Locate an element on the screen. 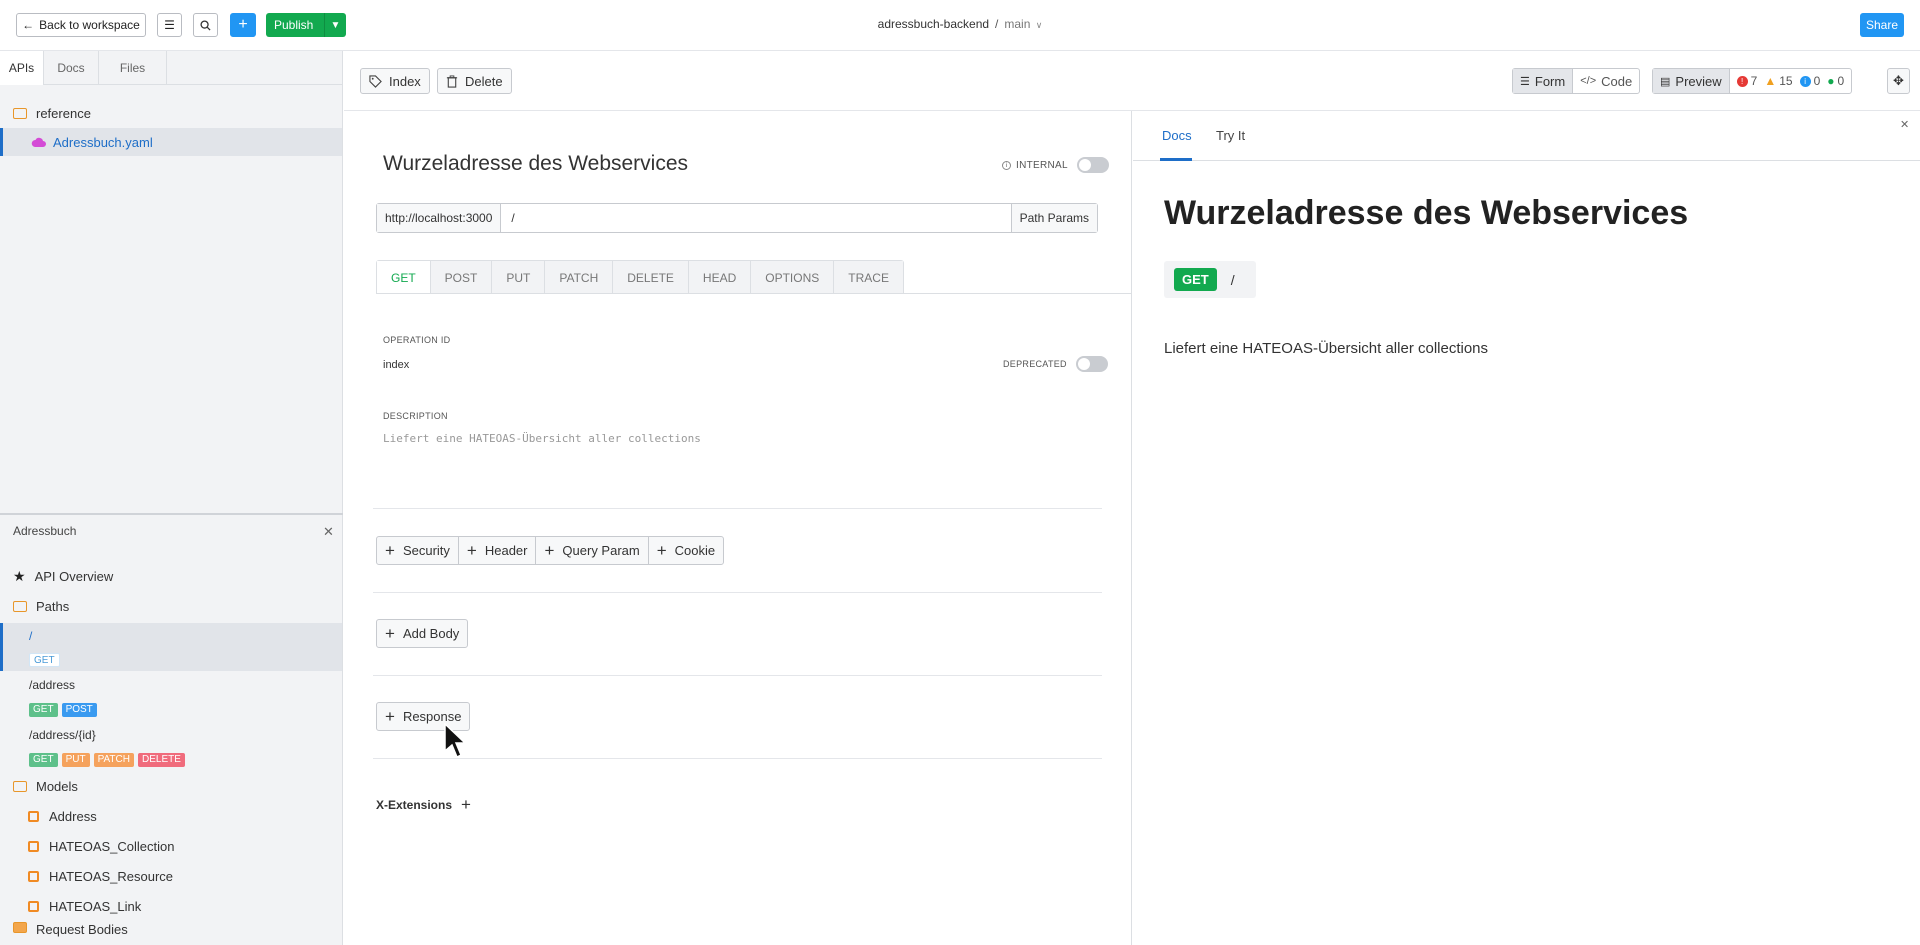  close-preview-icon: ✕ is located at coordinates (1904, 124).